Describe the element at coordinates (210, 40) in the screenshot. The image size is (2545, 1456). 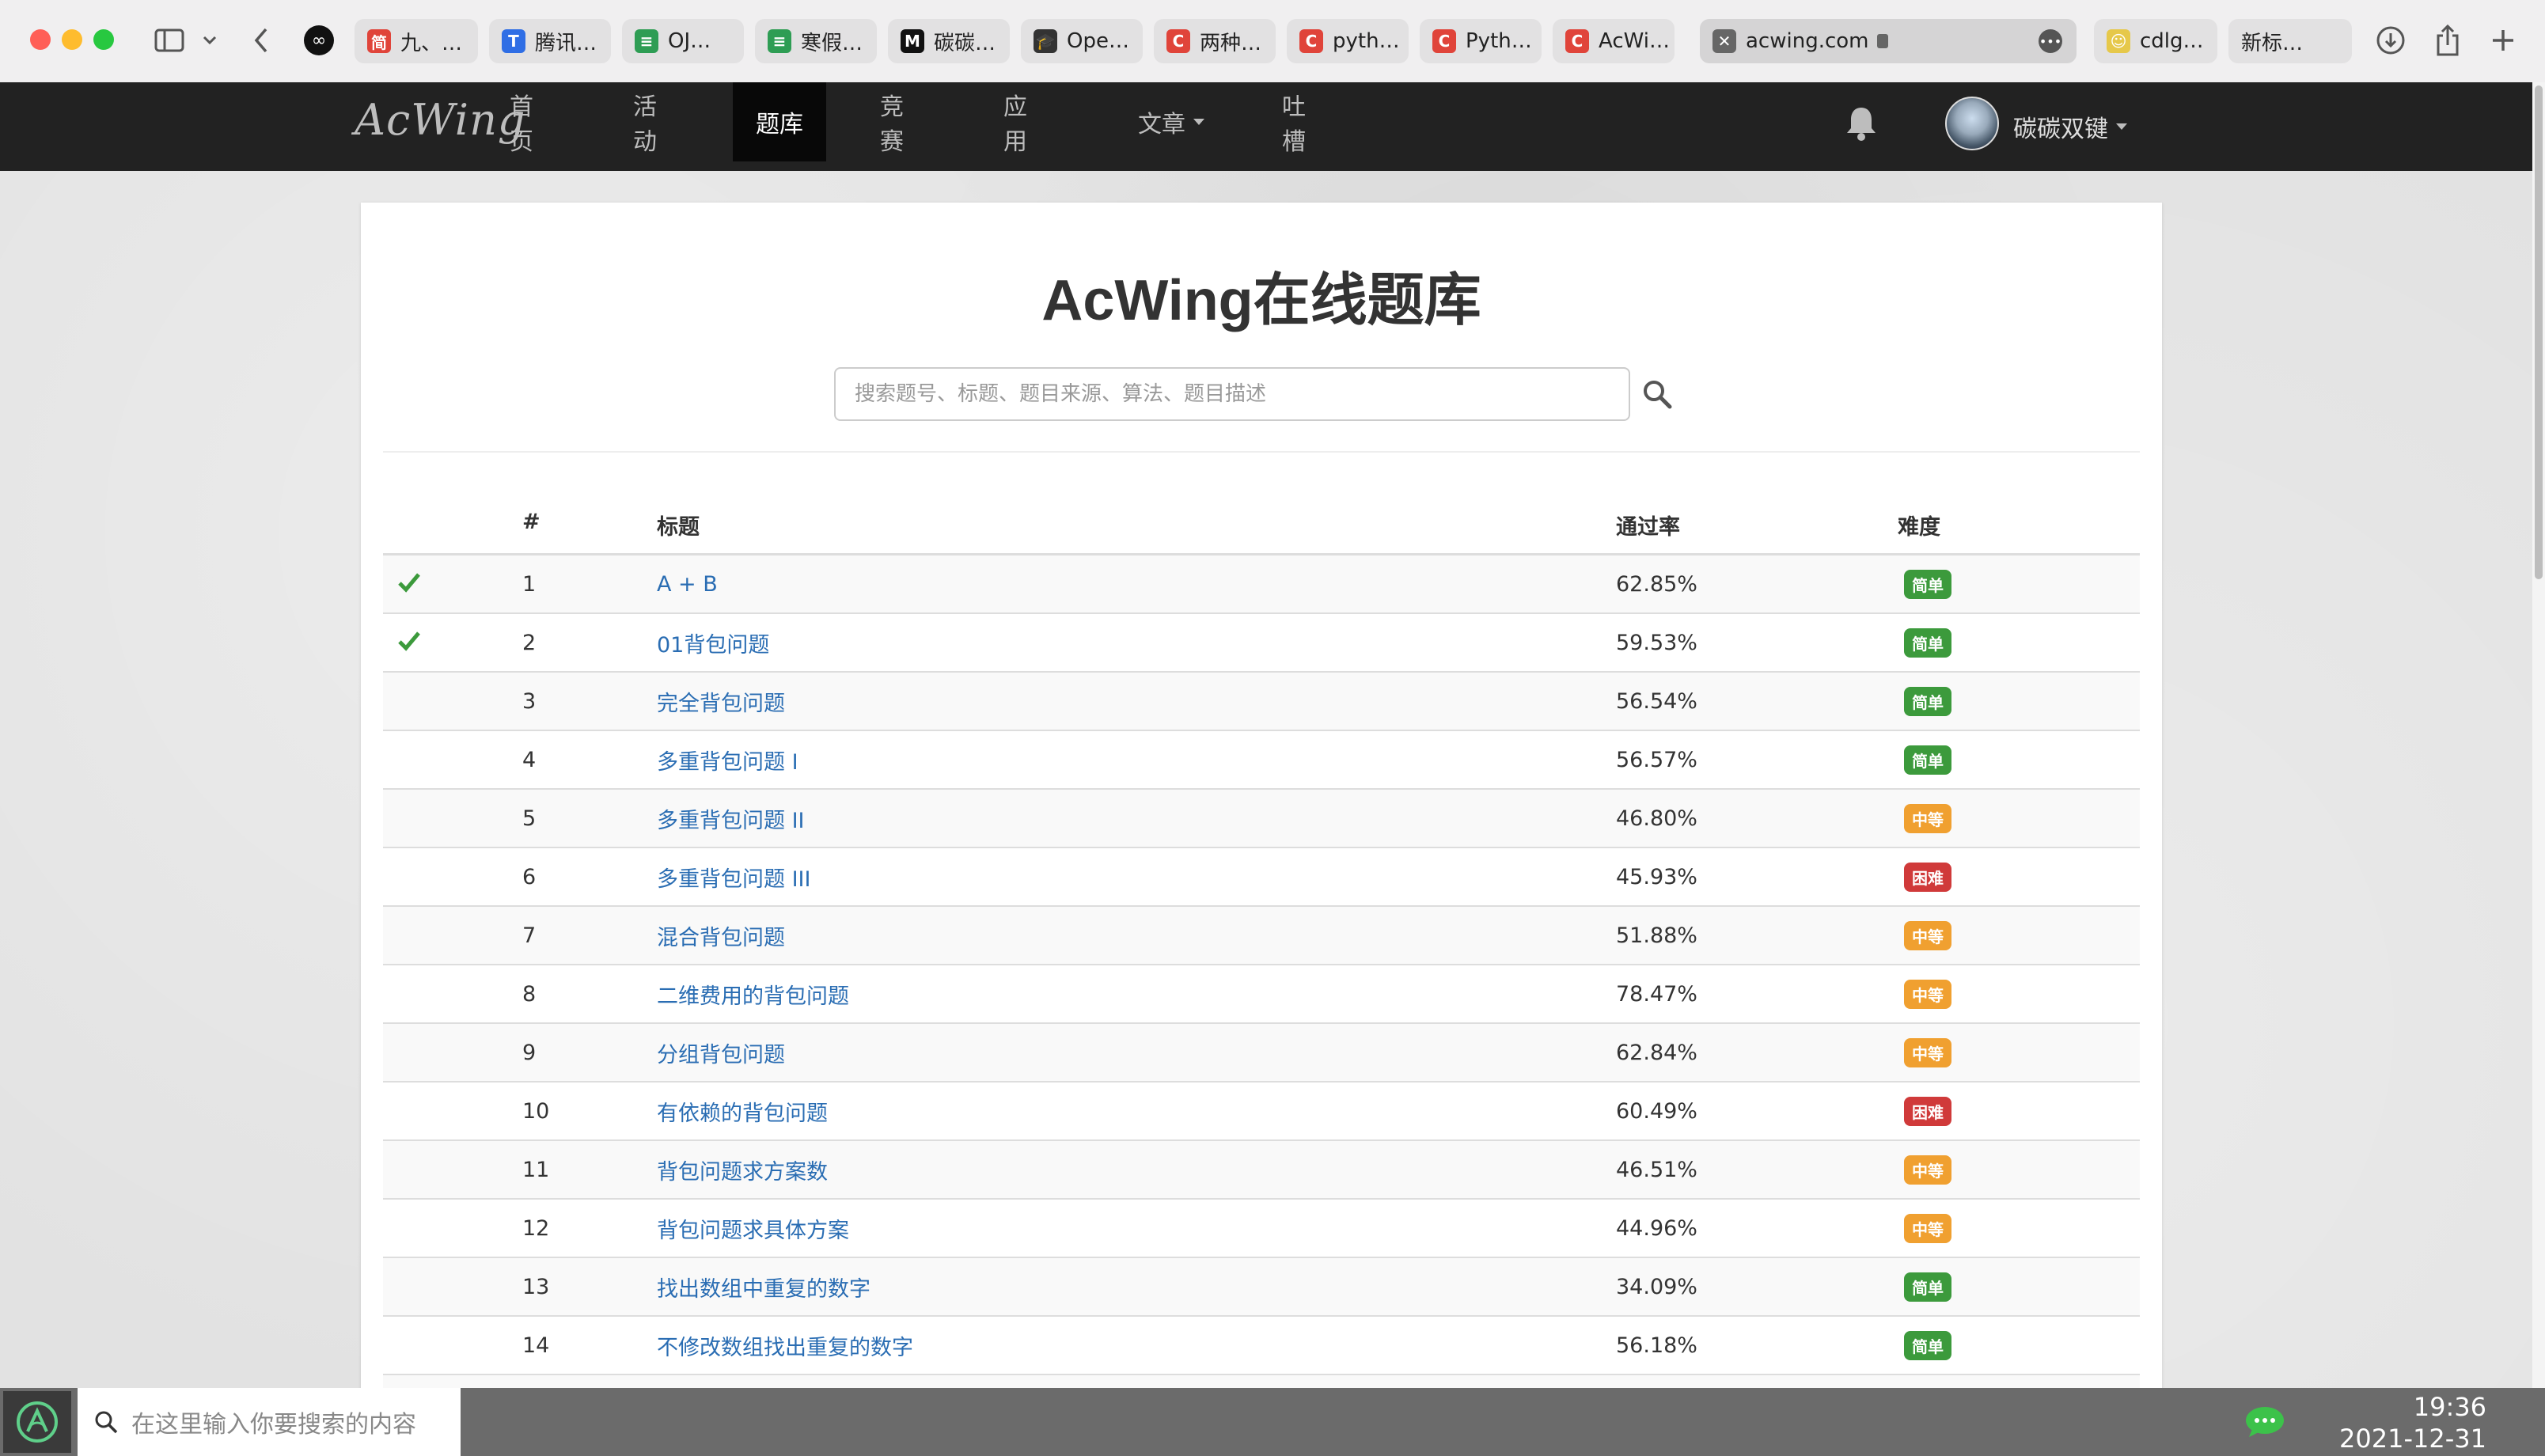
I see `chevron-down-icon` at that location.